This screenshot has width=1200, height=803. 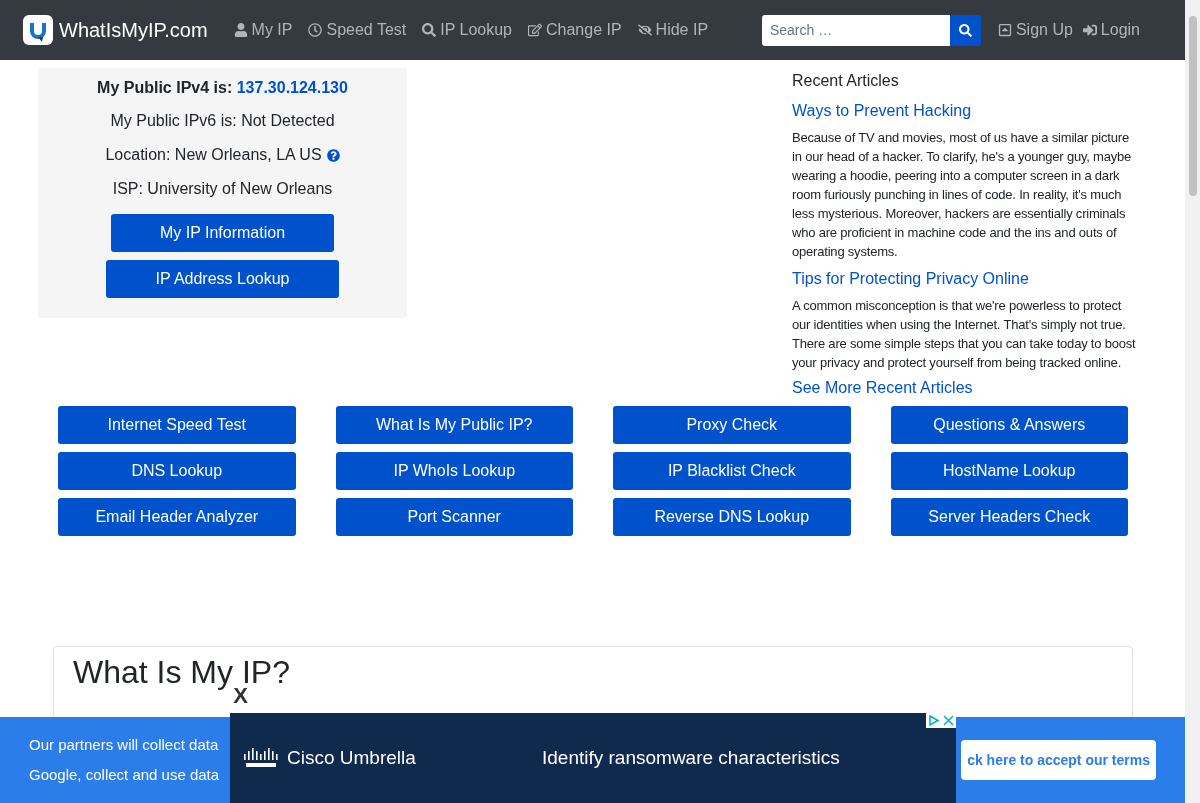 I want to click on article-excerpt: Because of TV and movies, most of us have a similar picture in our head of a hacker. To clarify, he's a younger guy, maybe wearing a hoodie, peering into a computer screen in a dark room furiously punching in lines of code. In reality, it's much less mysterious. Moreover, hackers are essentially criminals who are proficient in machine code and the ins and outs of operating systems., so click(x=962, y=195).